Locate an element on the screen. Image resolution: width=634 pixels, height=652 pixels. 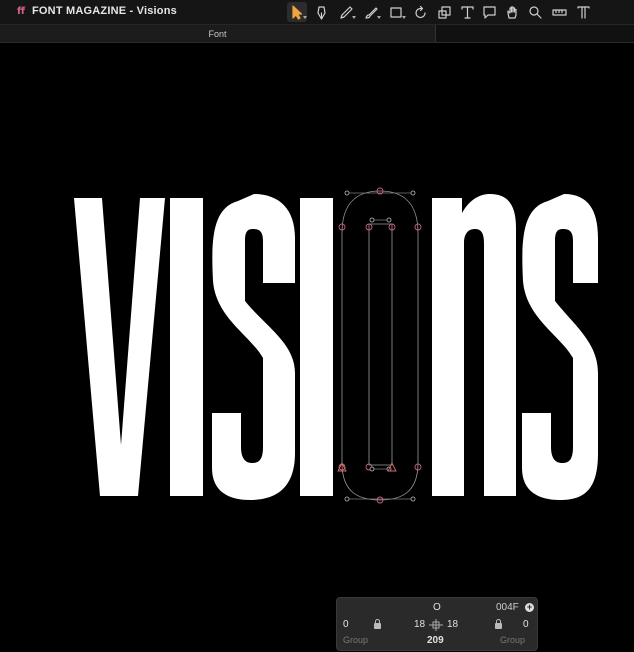
glyph-name: O is located at coordinates (437, 607).